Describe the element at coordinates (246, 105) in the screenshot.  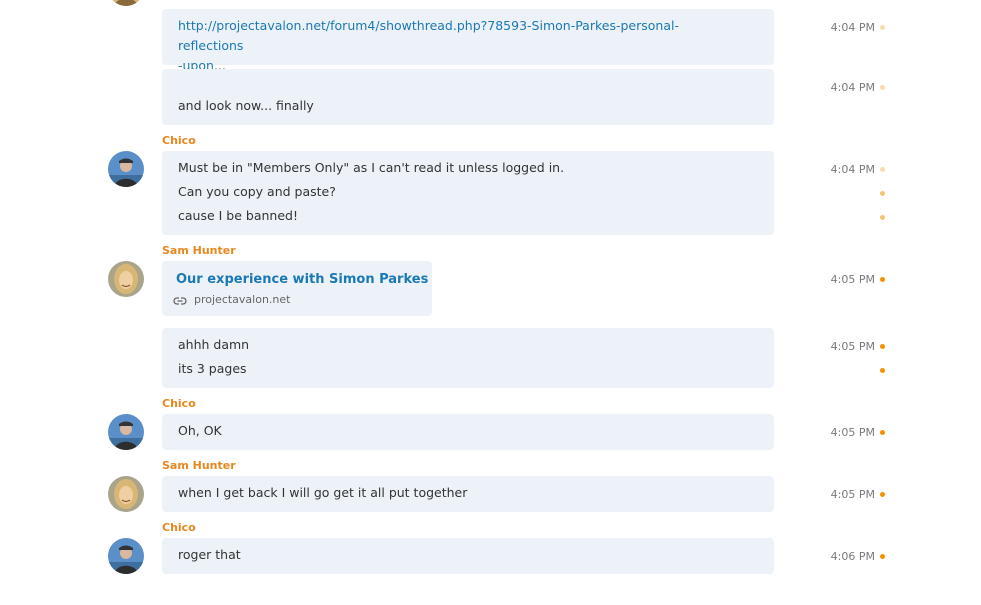
I see `message-text: and look now... finally` at that location.